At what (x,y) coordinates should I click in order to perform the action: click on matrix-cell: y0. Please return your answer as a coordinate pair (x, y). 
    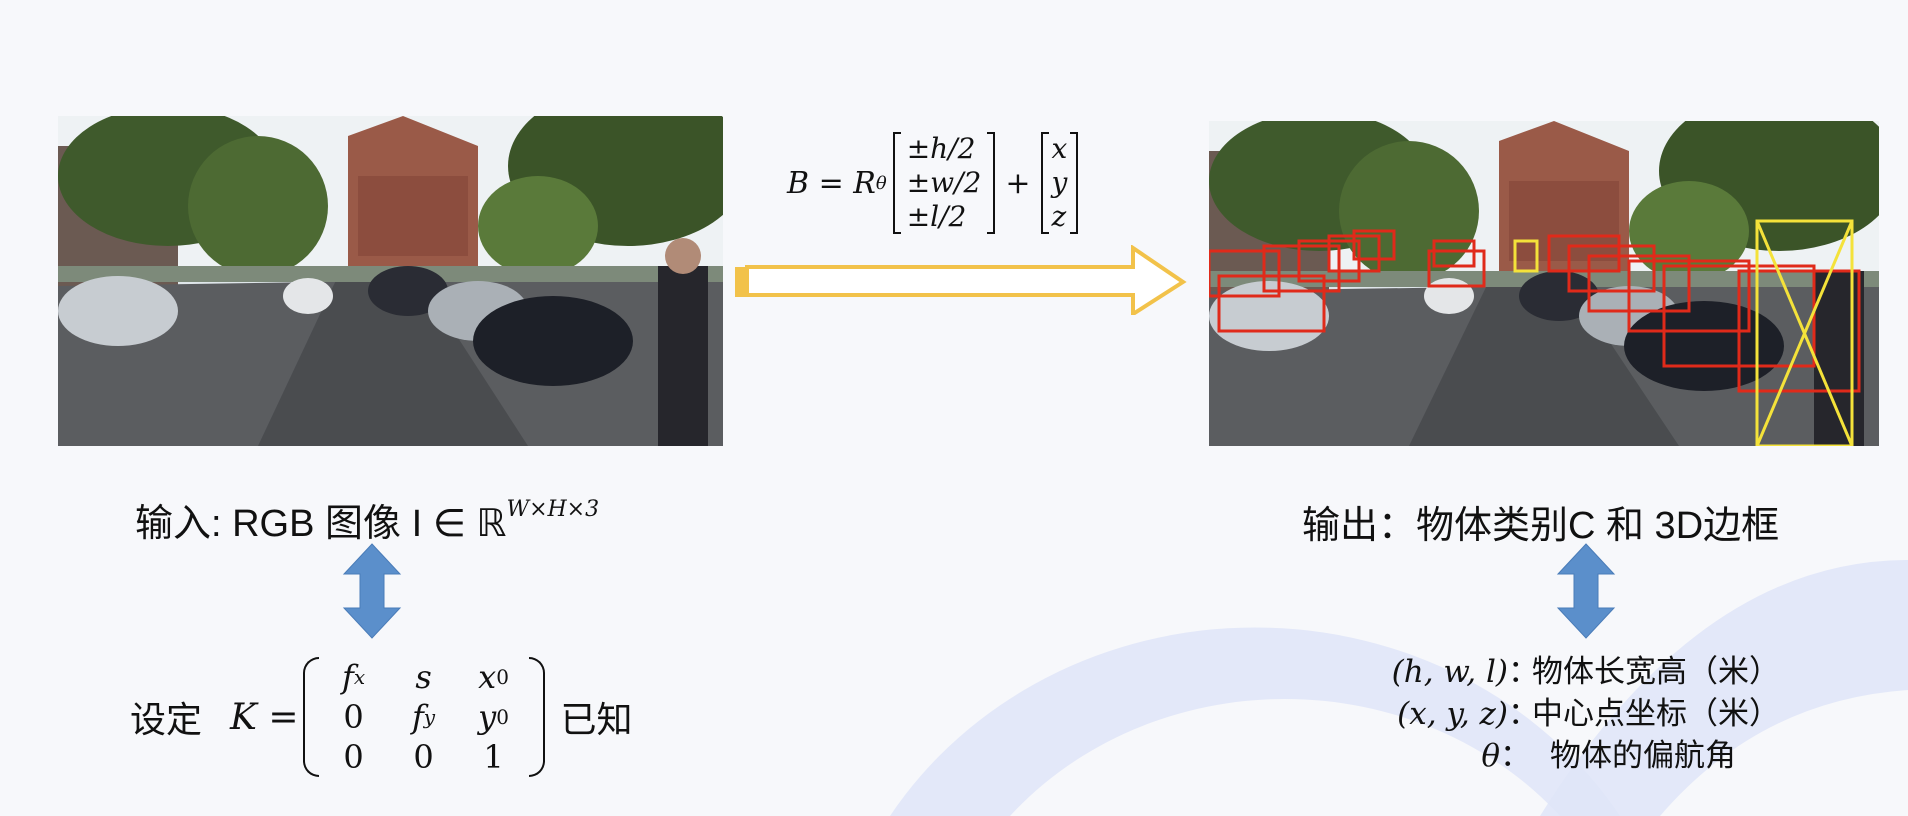
    Looking at the image, I should click on (493, 717).